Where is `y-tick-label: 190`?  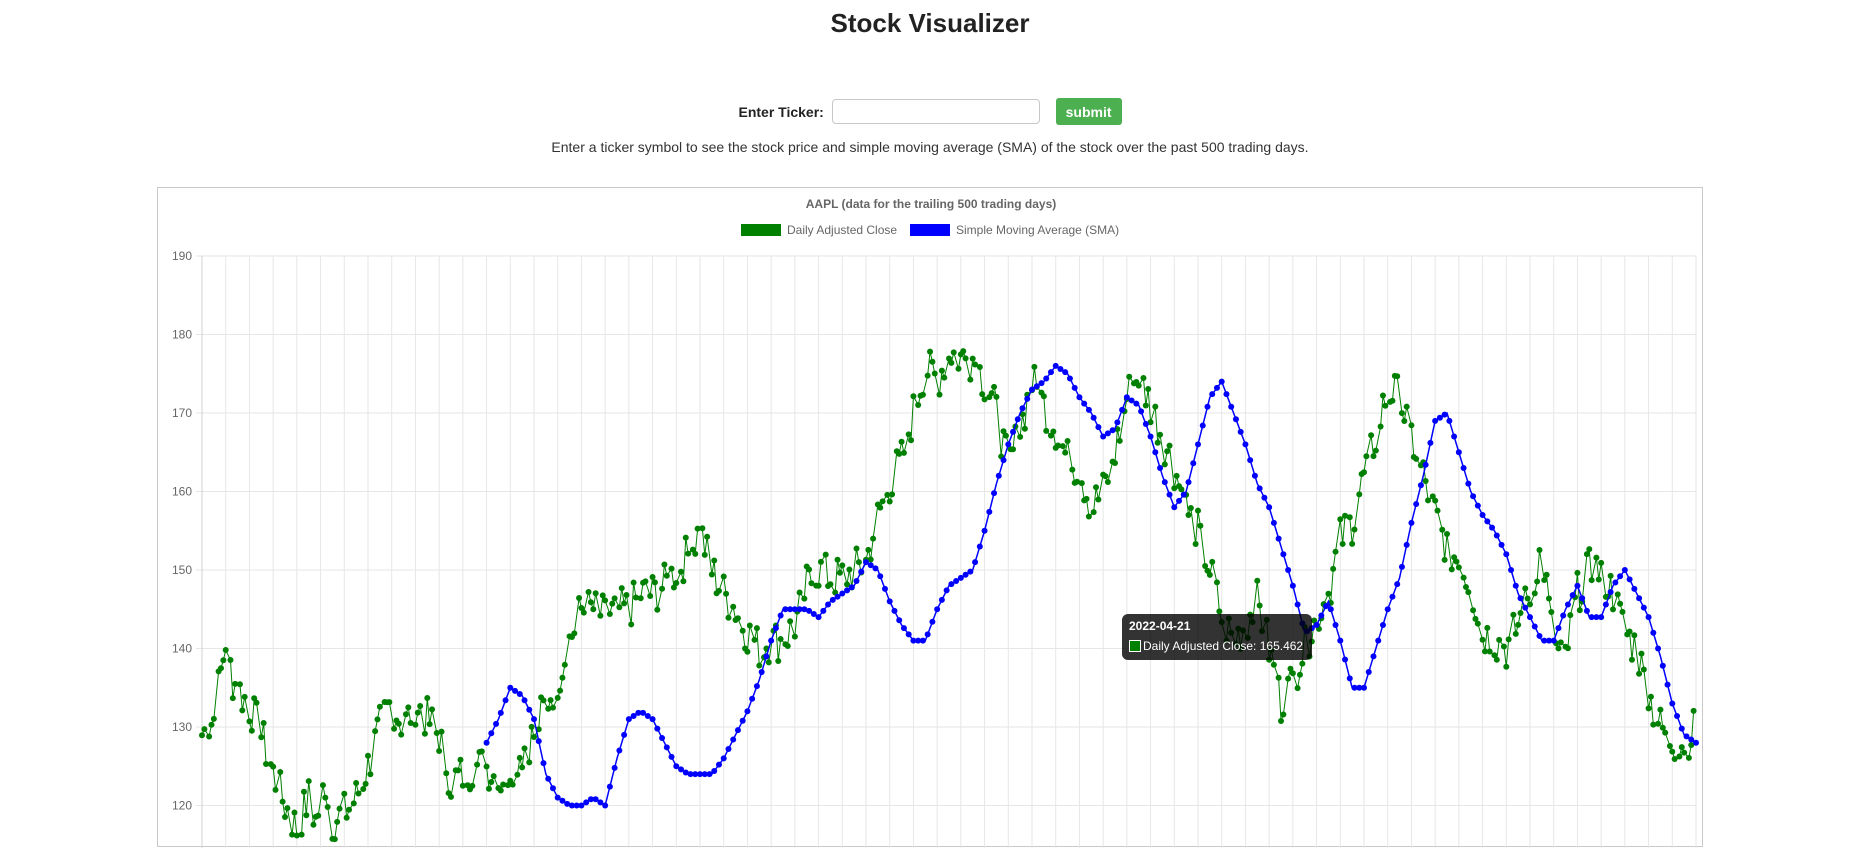 y-tick-label: 190 is located at coordinates (182, 256).